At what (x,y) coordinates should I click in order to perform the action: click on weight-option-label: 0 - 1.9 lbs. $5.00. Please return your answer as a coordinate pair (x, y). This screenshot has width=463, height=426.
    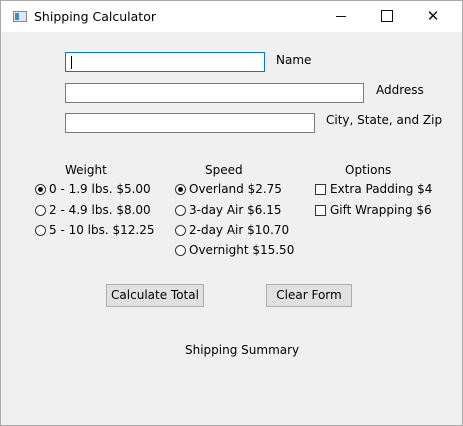
    Looking at the image, I should click on (100, 189).